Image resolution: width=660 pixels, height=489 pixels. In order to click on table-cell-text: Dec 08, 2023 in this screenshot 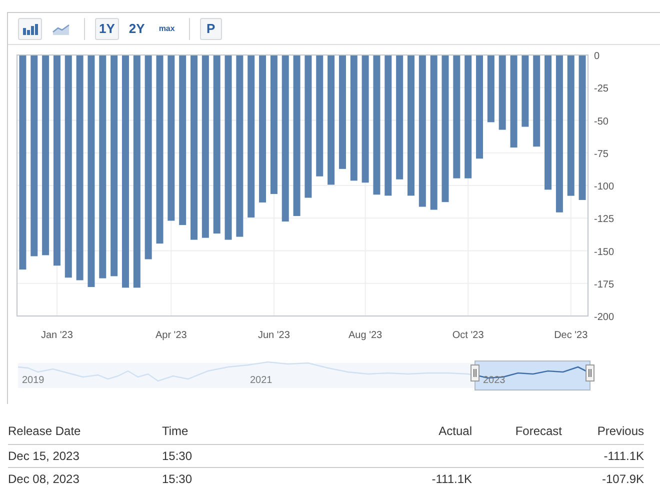, I will do `click(44, 479)`.